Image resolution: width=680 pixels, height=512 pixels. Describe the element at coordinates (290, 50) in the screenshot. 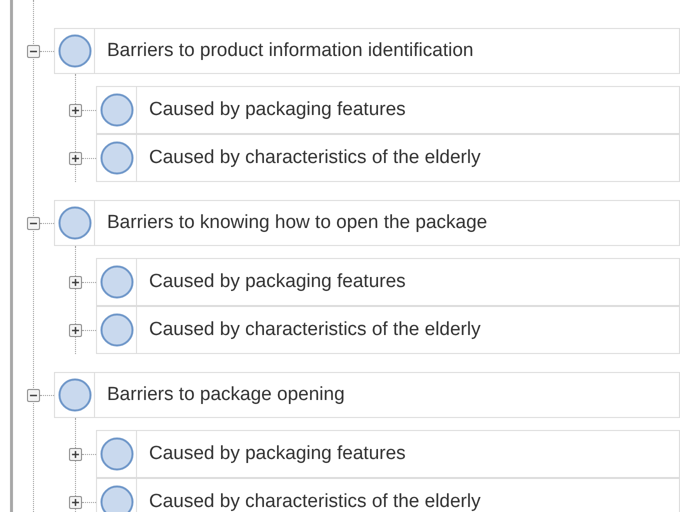

I see `node-label: Barriers to product information identification` at that location.